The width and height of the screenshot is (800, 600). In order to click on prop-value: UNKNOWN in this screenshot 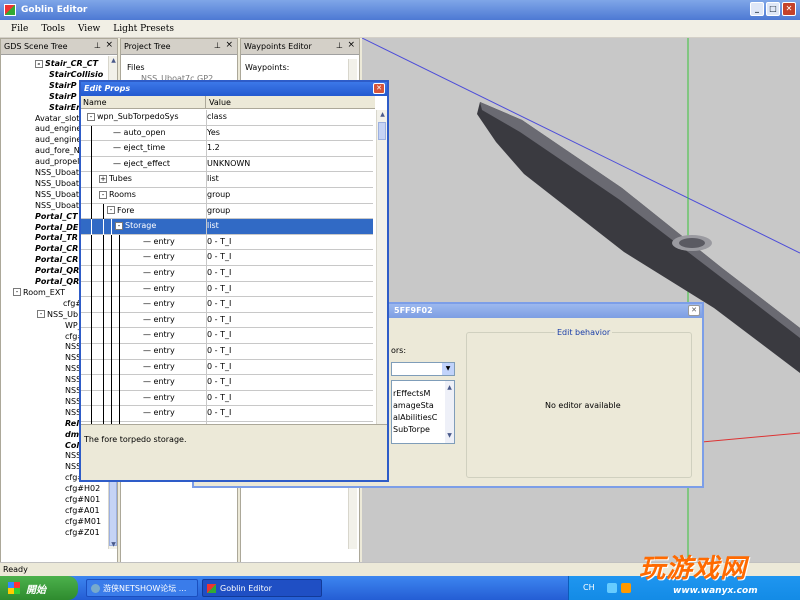, I will do `click(228, 163)`.